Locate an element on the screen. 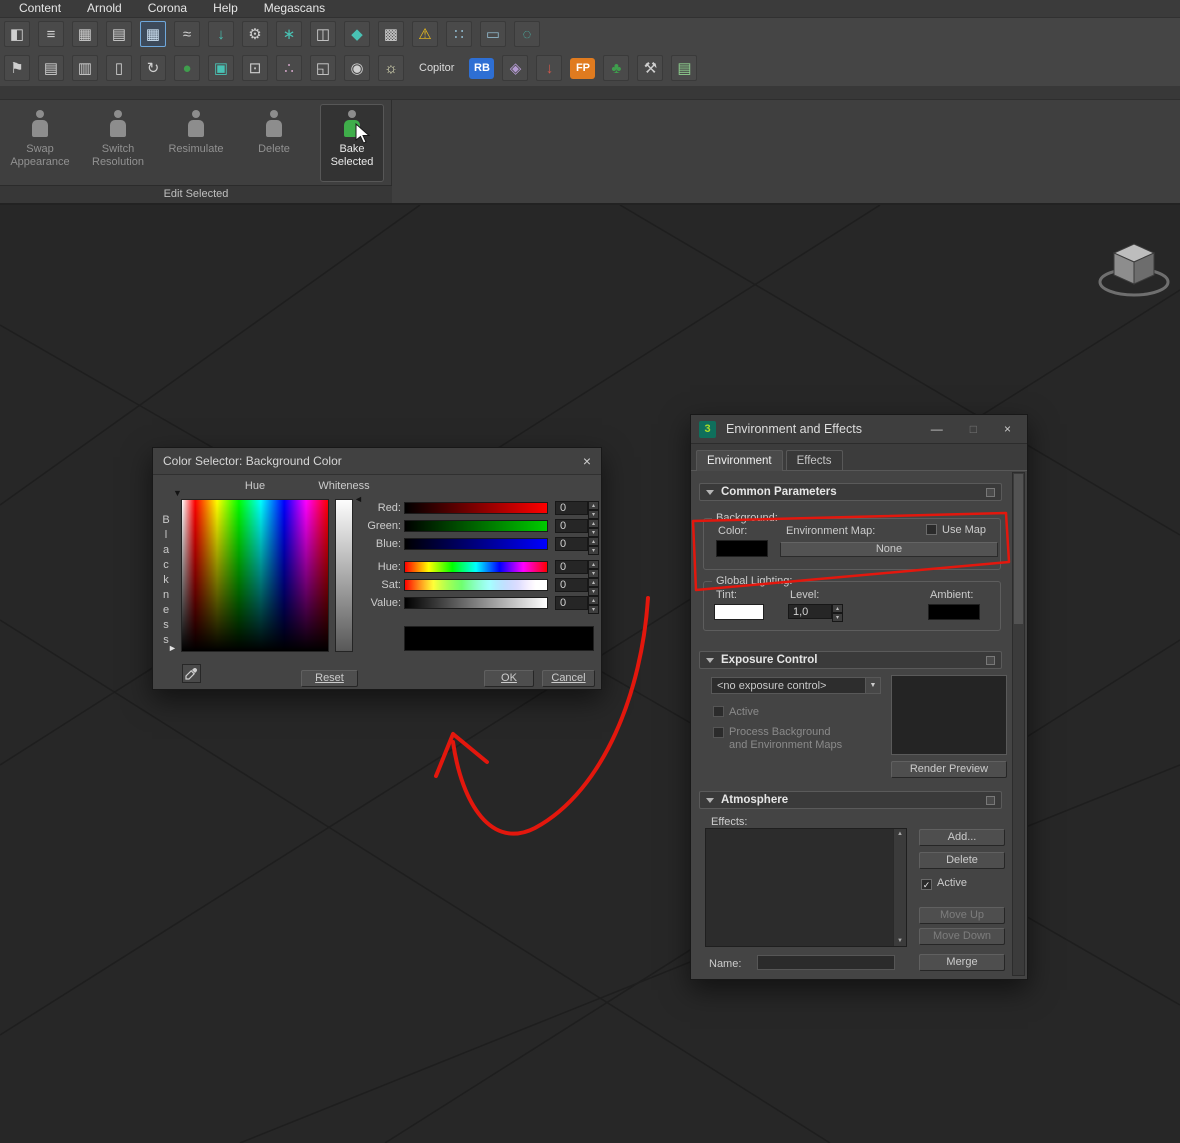 The image size is (1180, 1143). tab-environment: Environment is located at coordinates (739, 460).